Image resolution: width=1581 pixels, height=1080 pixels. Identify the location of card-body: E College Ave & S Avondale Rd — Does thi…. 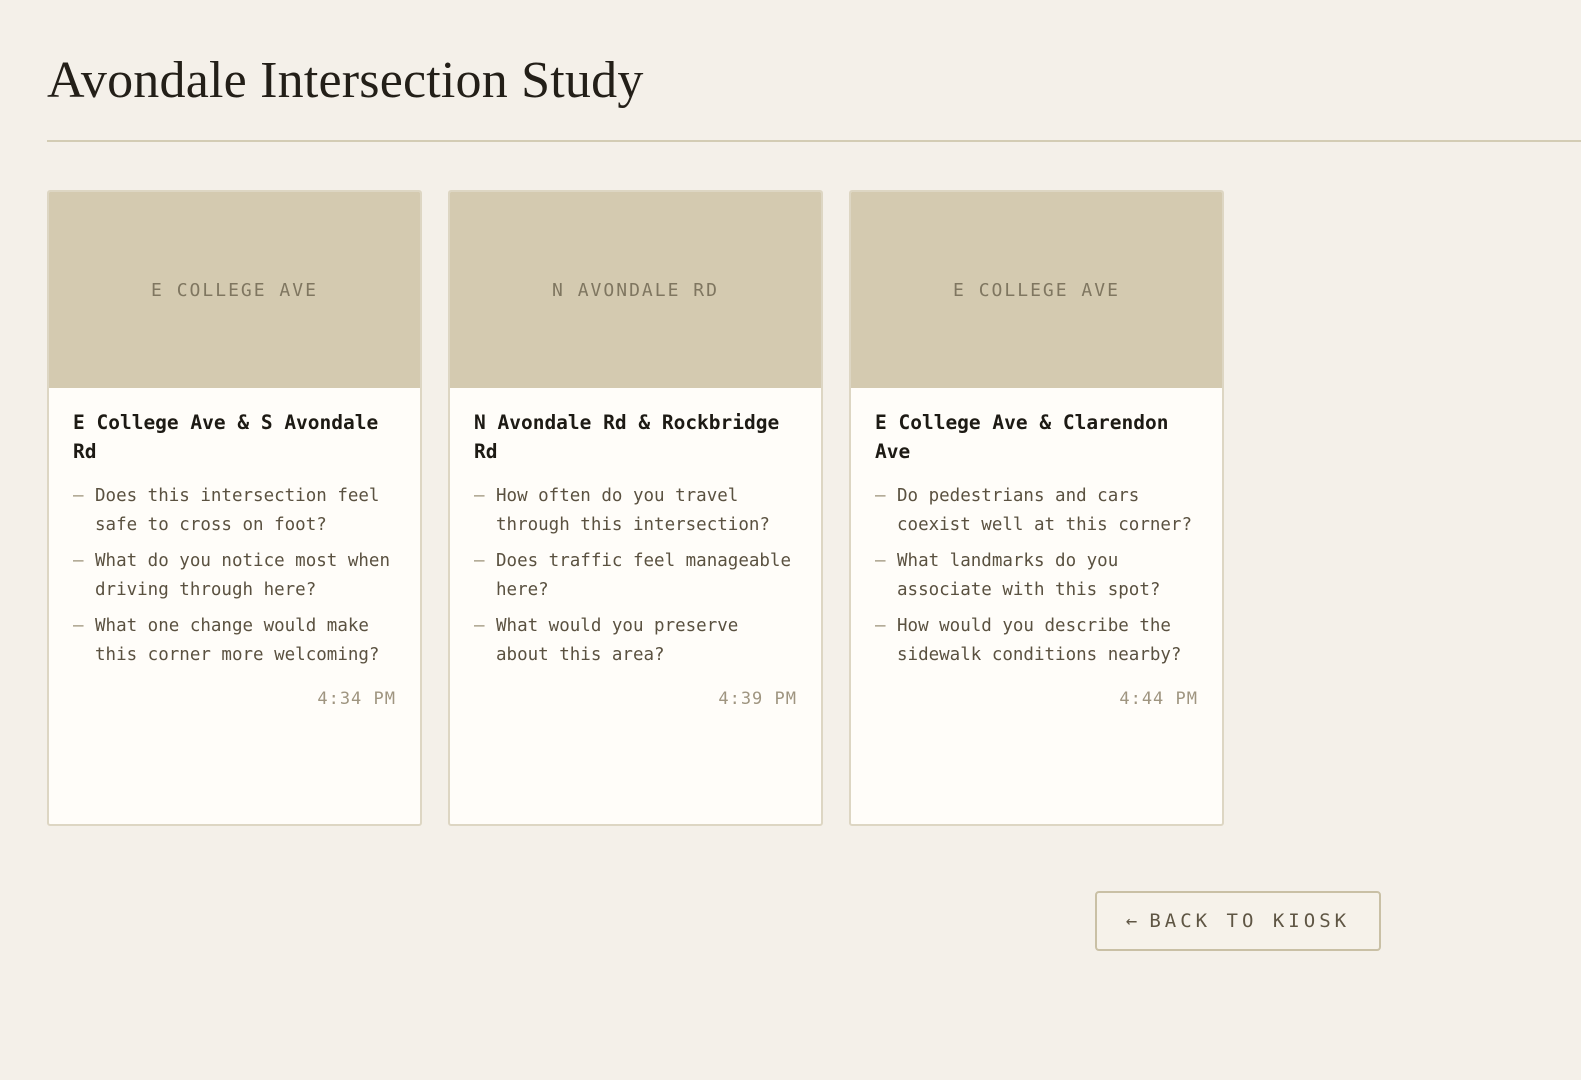
(234, 549).